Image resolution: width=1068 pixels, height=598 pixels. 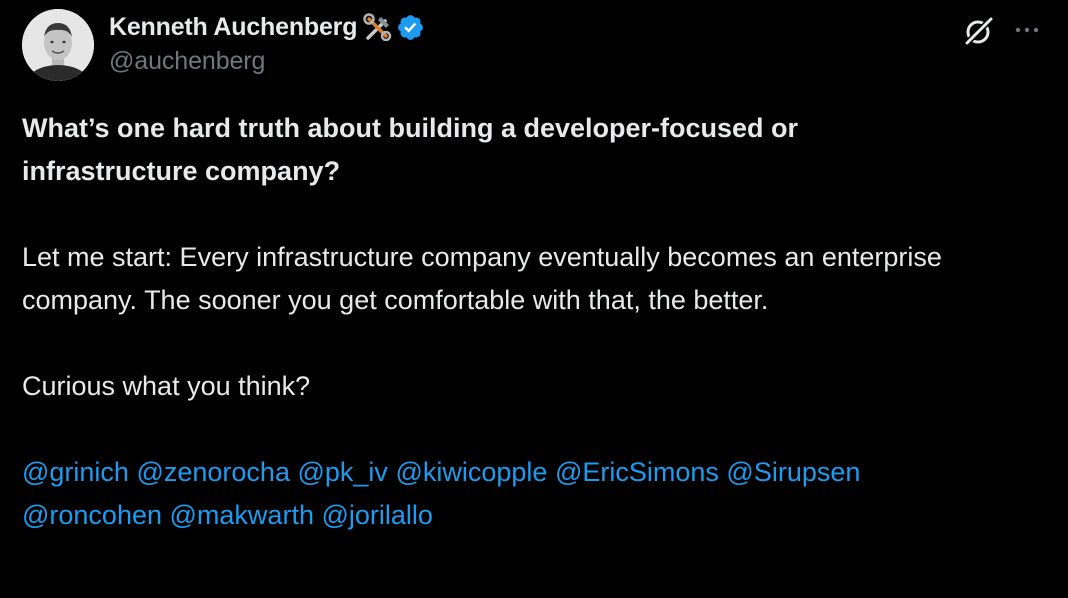 What do you see at coordinates (342, 472) in the screenshot?
I see `mention-link: @pk_iv` at bounding box center [342, 472].